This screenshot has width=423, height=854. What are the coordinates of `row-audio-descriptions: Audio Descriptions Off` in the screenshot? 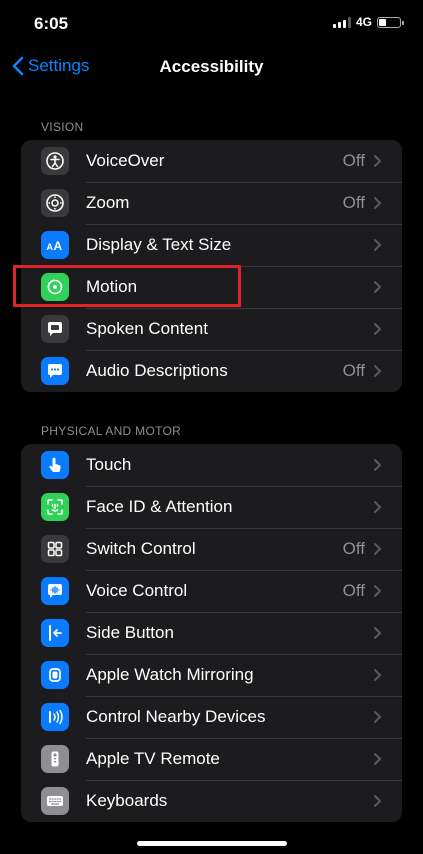 It's located at (211, 371).